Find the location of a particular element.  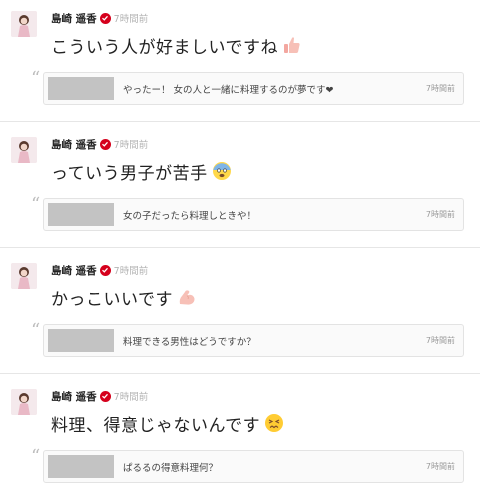

message-text: 料理、得意じゃないんです is located at coordinates (156, 425).